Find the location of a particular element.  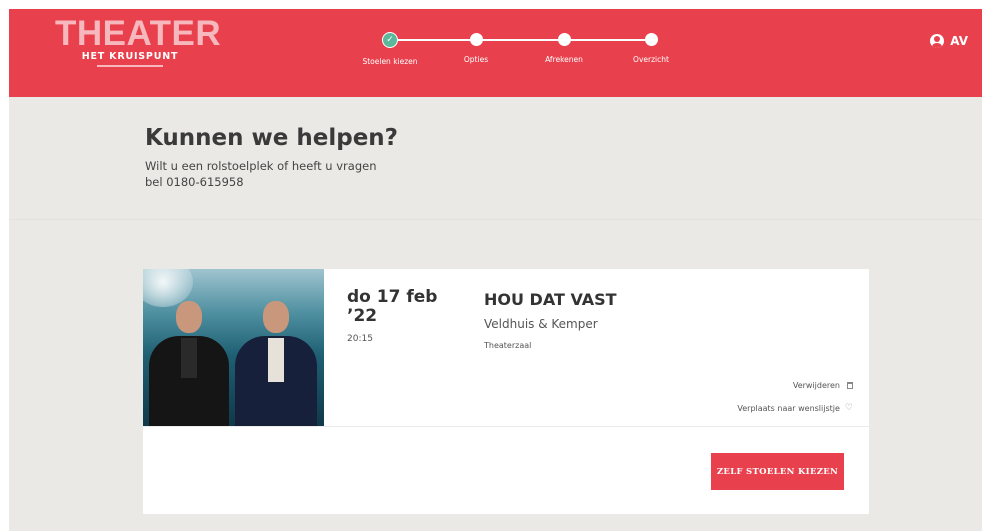

move-to-wishlist-button: Verplaats naar wenslijstje ♡ is located at coordinates (795, 408).